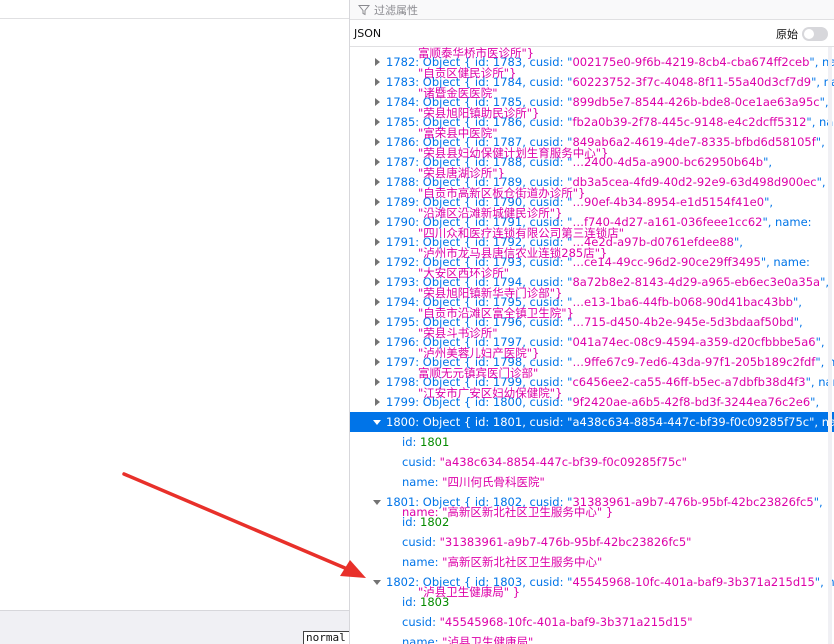 The image size is (834, 644). What do you see at coordinates (787, 34) in the screenshot?
I see `raw-toggle-label: 原始` at bounding box center [787, 34].